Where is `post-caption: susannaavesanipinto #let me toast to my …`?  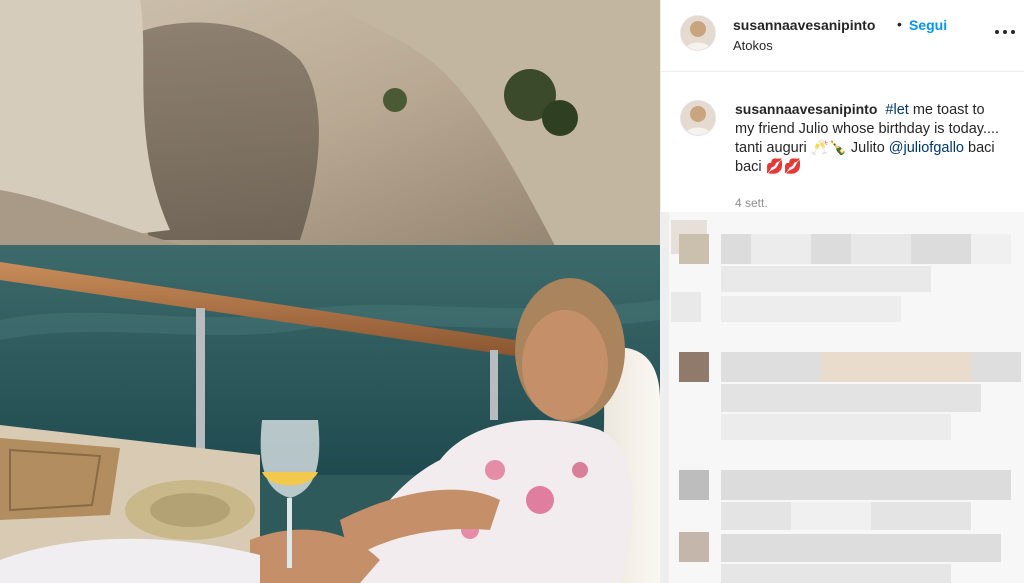
post-caption: susannaavesanipinto #let me toast to my … is located at coordinates (870, 138).